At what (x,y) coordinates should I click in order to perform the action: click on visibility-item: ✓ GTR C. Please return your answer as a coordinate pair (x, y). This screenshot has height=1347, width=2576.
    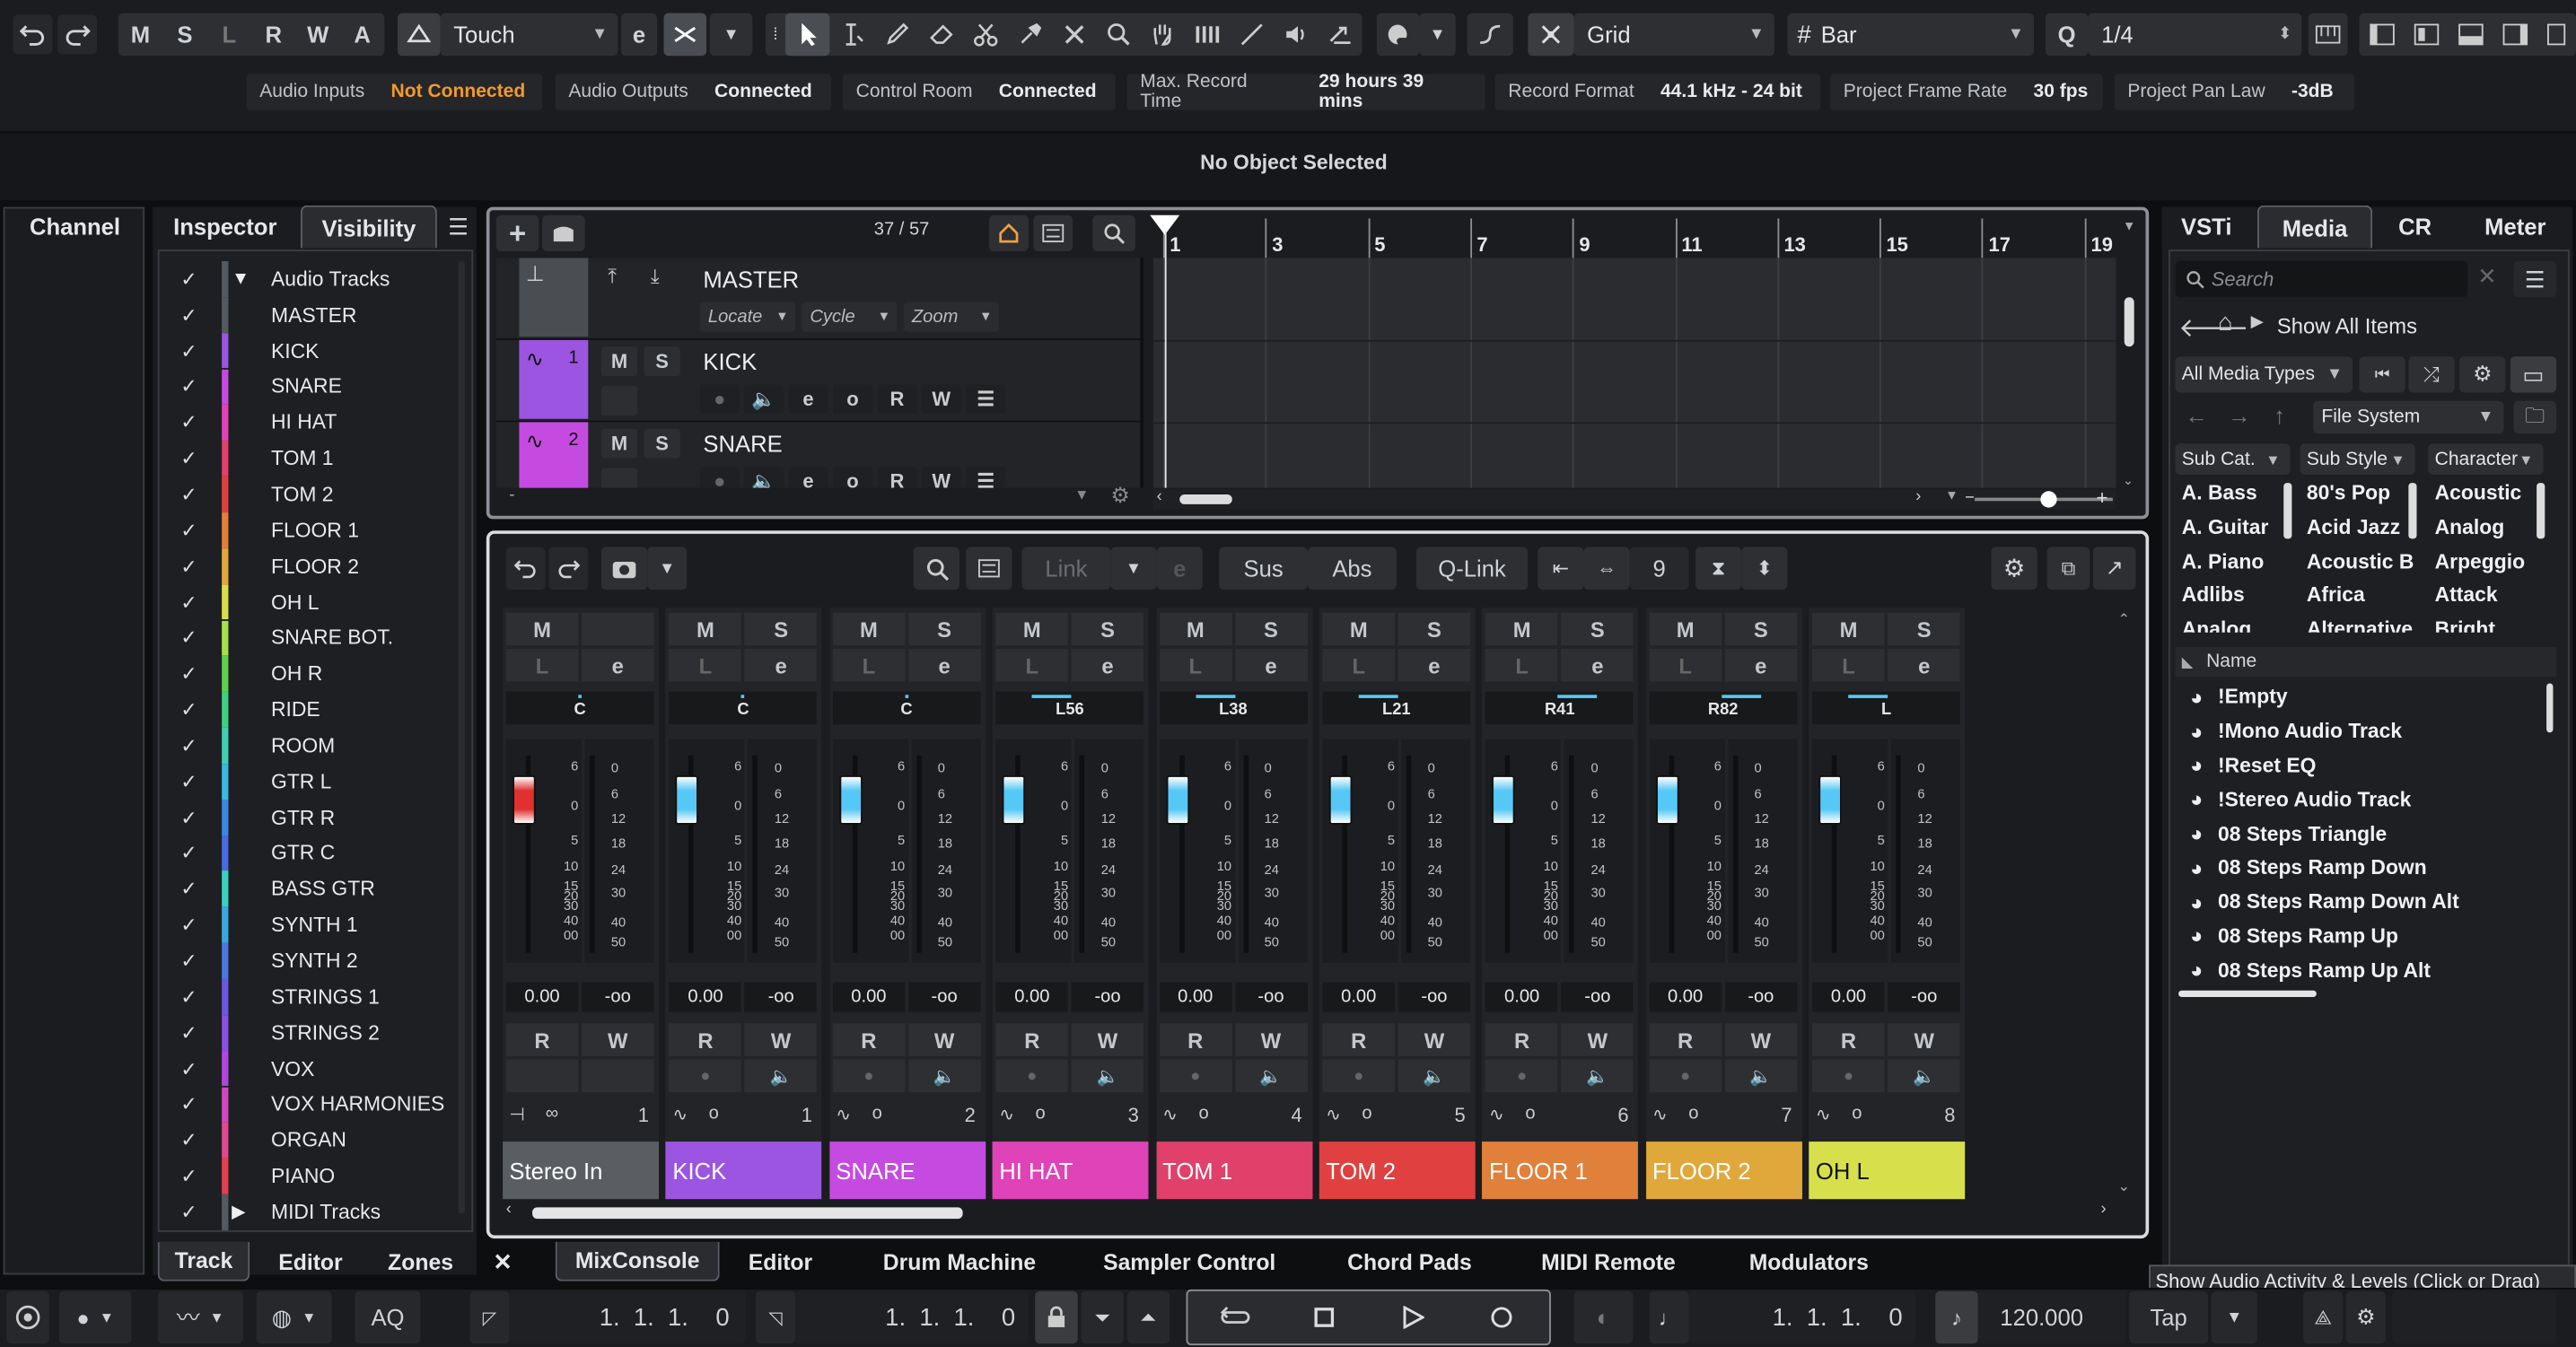
    Looking at the image, I should click on (320, 853).